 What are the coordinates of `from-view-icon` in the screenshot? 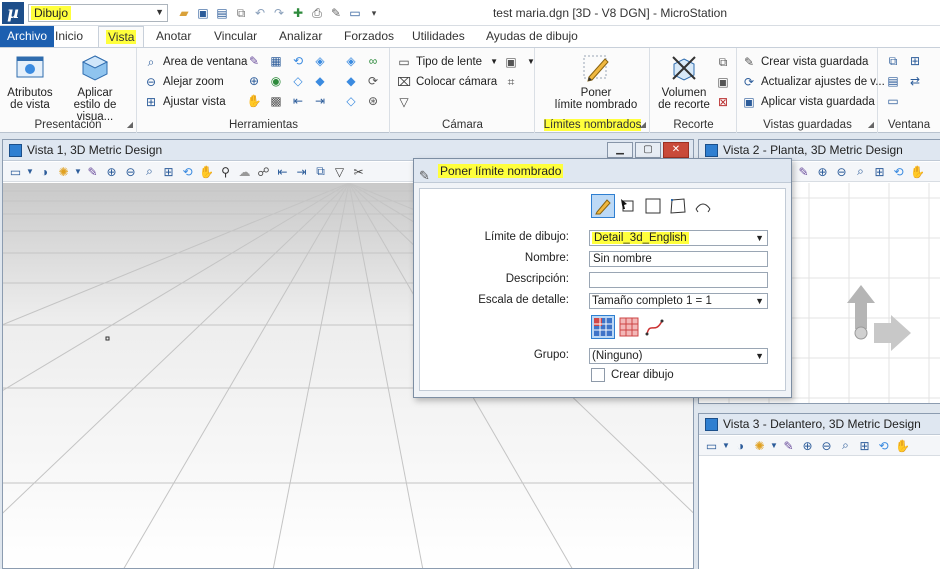 It's located at (628, 206).